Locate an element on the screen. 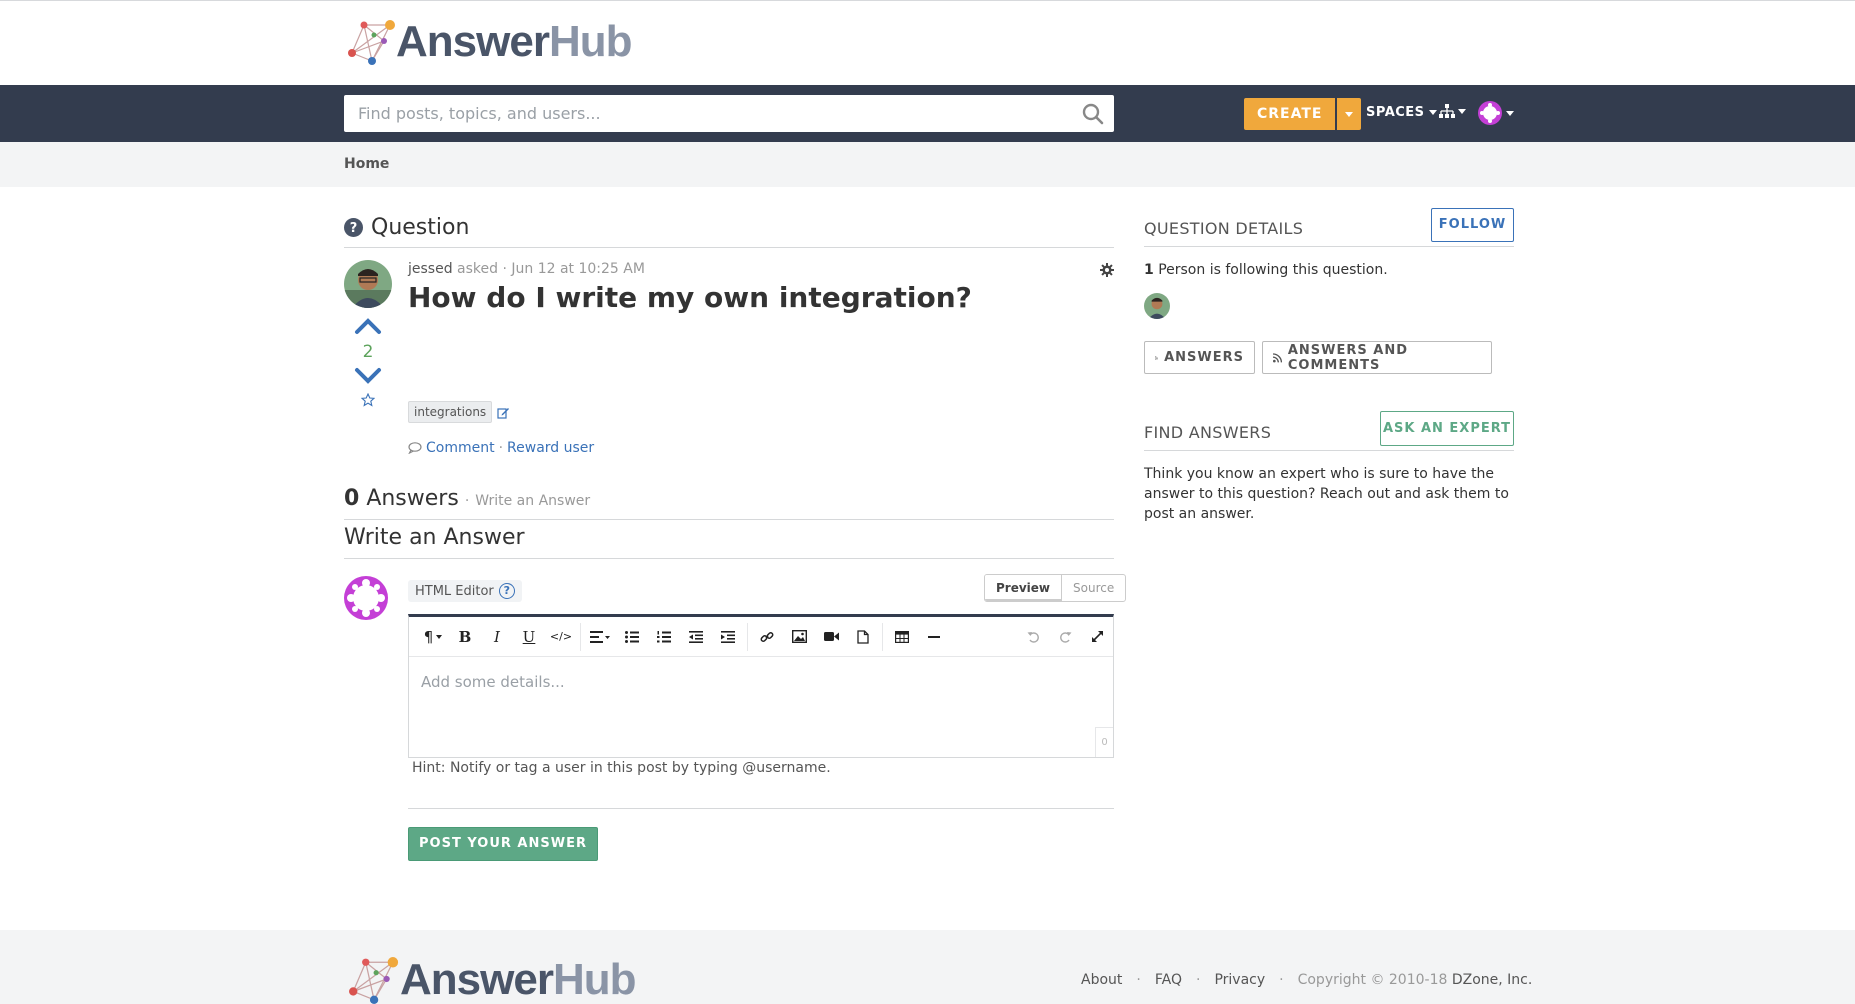  bold-button: B is located at coordinates (465, 637).